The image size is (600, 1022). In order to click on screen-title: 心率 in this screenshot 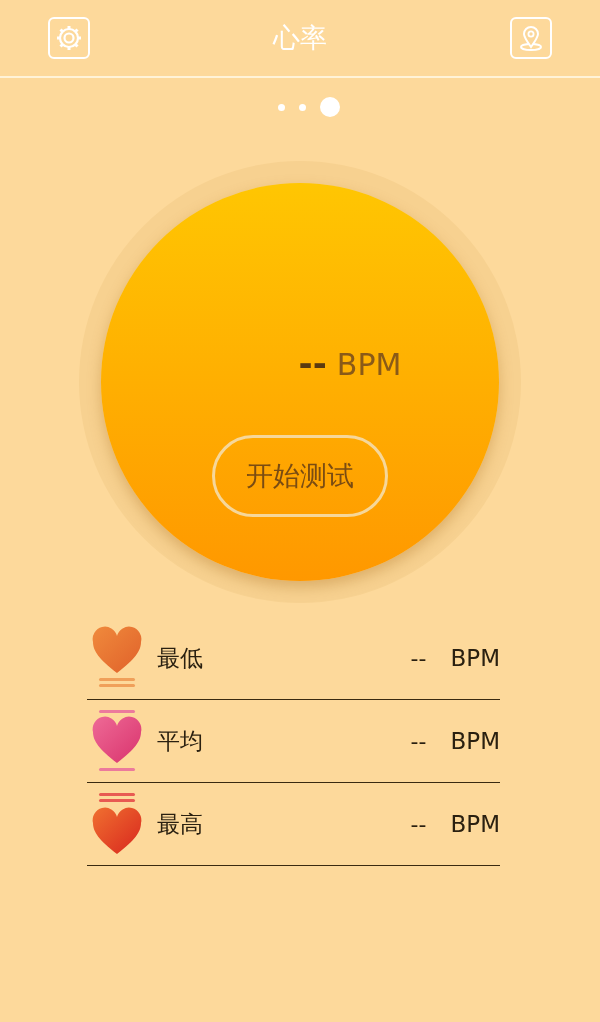, I will do `click(300, 38)`.